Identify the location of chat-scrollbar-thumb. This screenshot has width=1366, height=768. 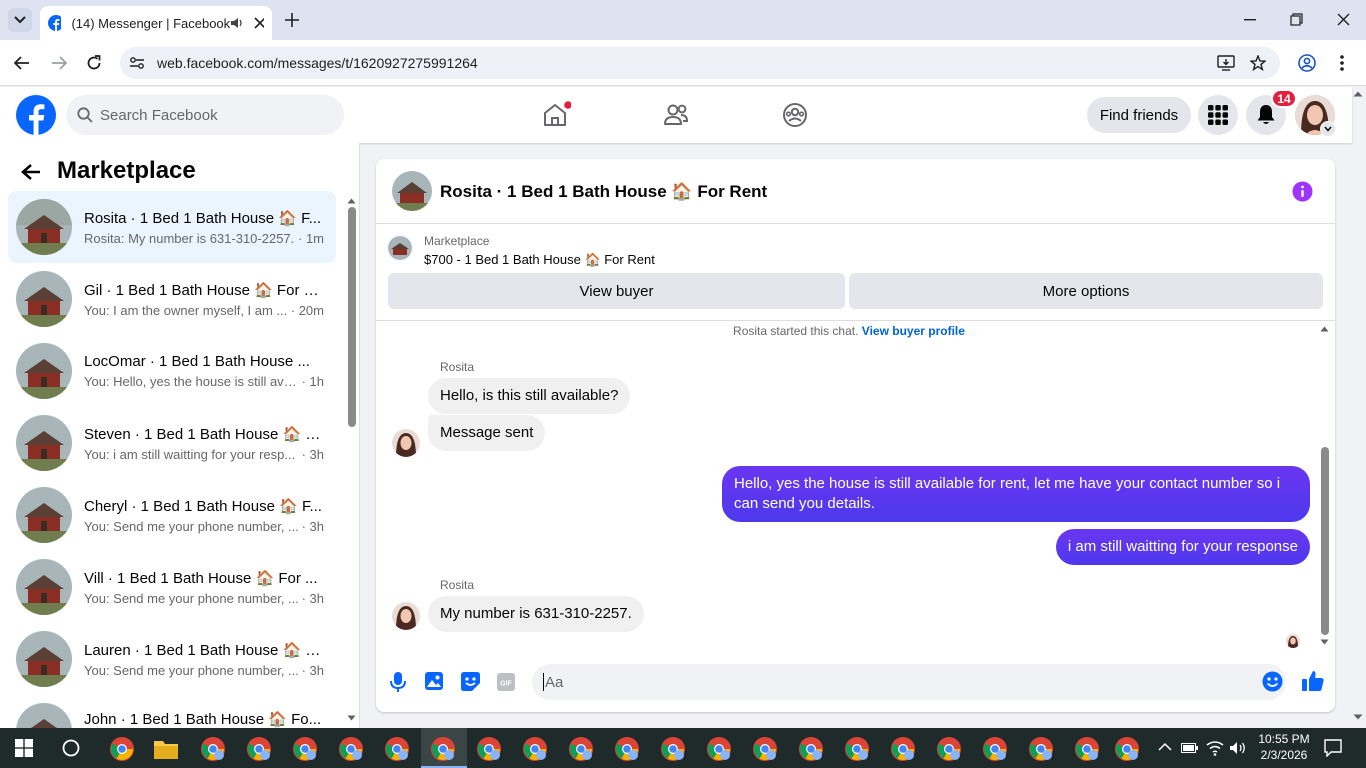
(1325, 541).